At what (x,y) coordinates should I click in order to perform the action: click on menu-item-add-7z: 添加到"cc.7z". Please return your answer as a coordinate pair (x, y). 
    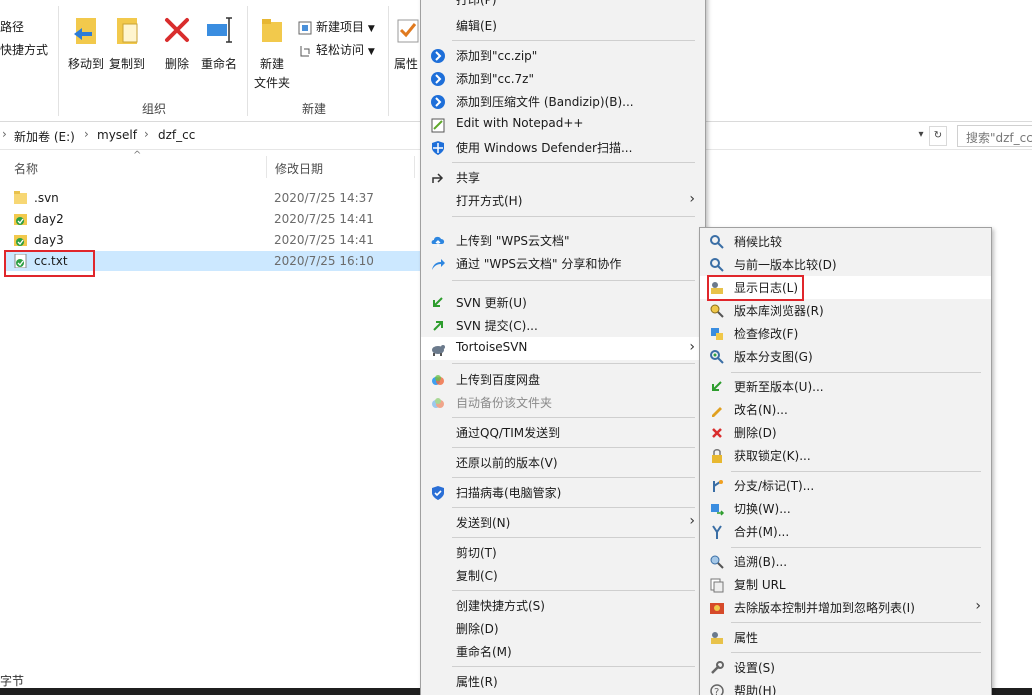
    Looking at the image, I should click on (563, 78).